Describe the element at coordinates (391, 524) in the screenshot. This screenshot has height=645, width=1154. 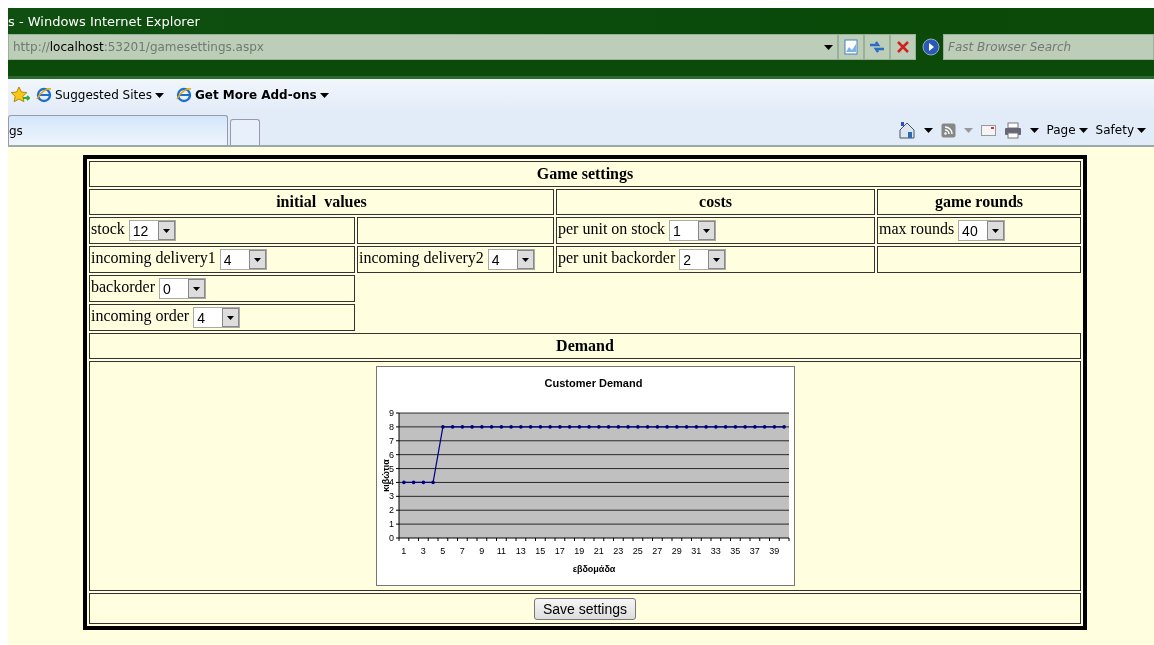
I see `y-tick-label: 1` at that location.